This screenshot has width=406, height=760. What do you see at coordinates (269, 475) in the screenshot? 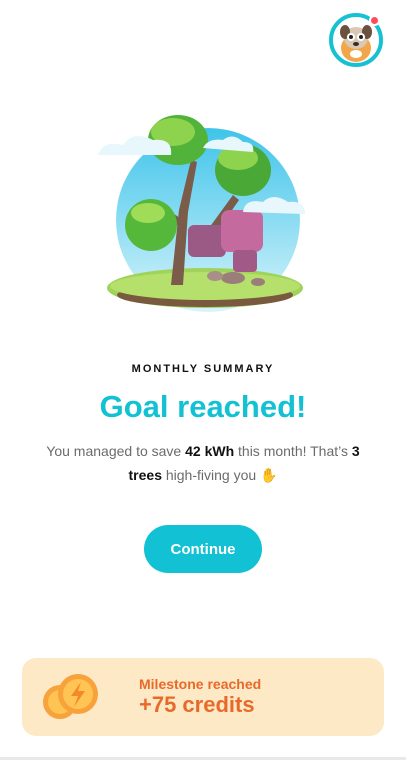
I see `high-five-icon: ✋` at bounding box center [269, 475].